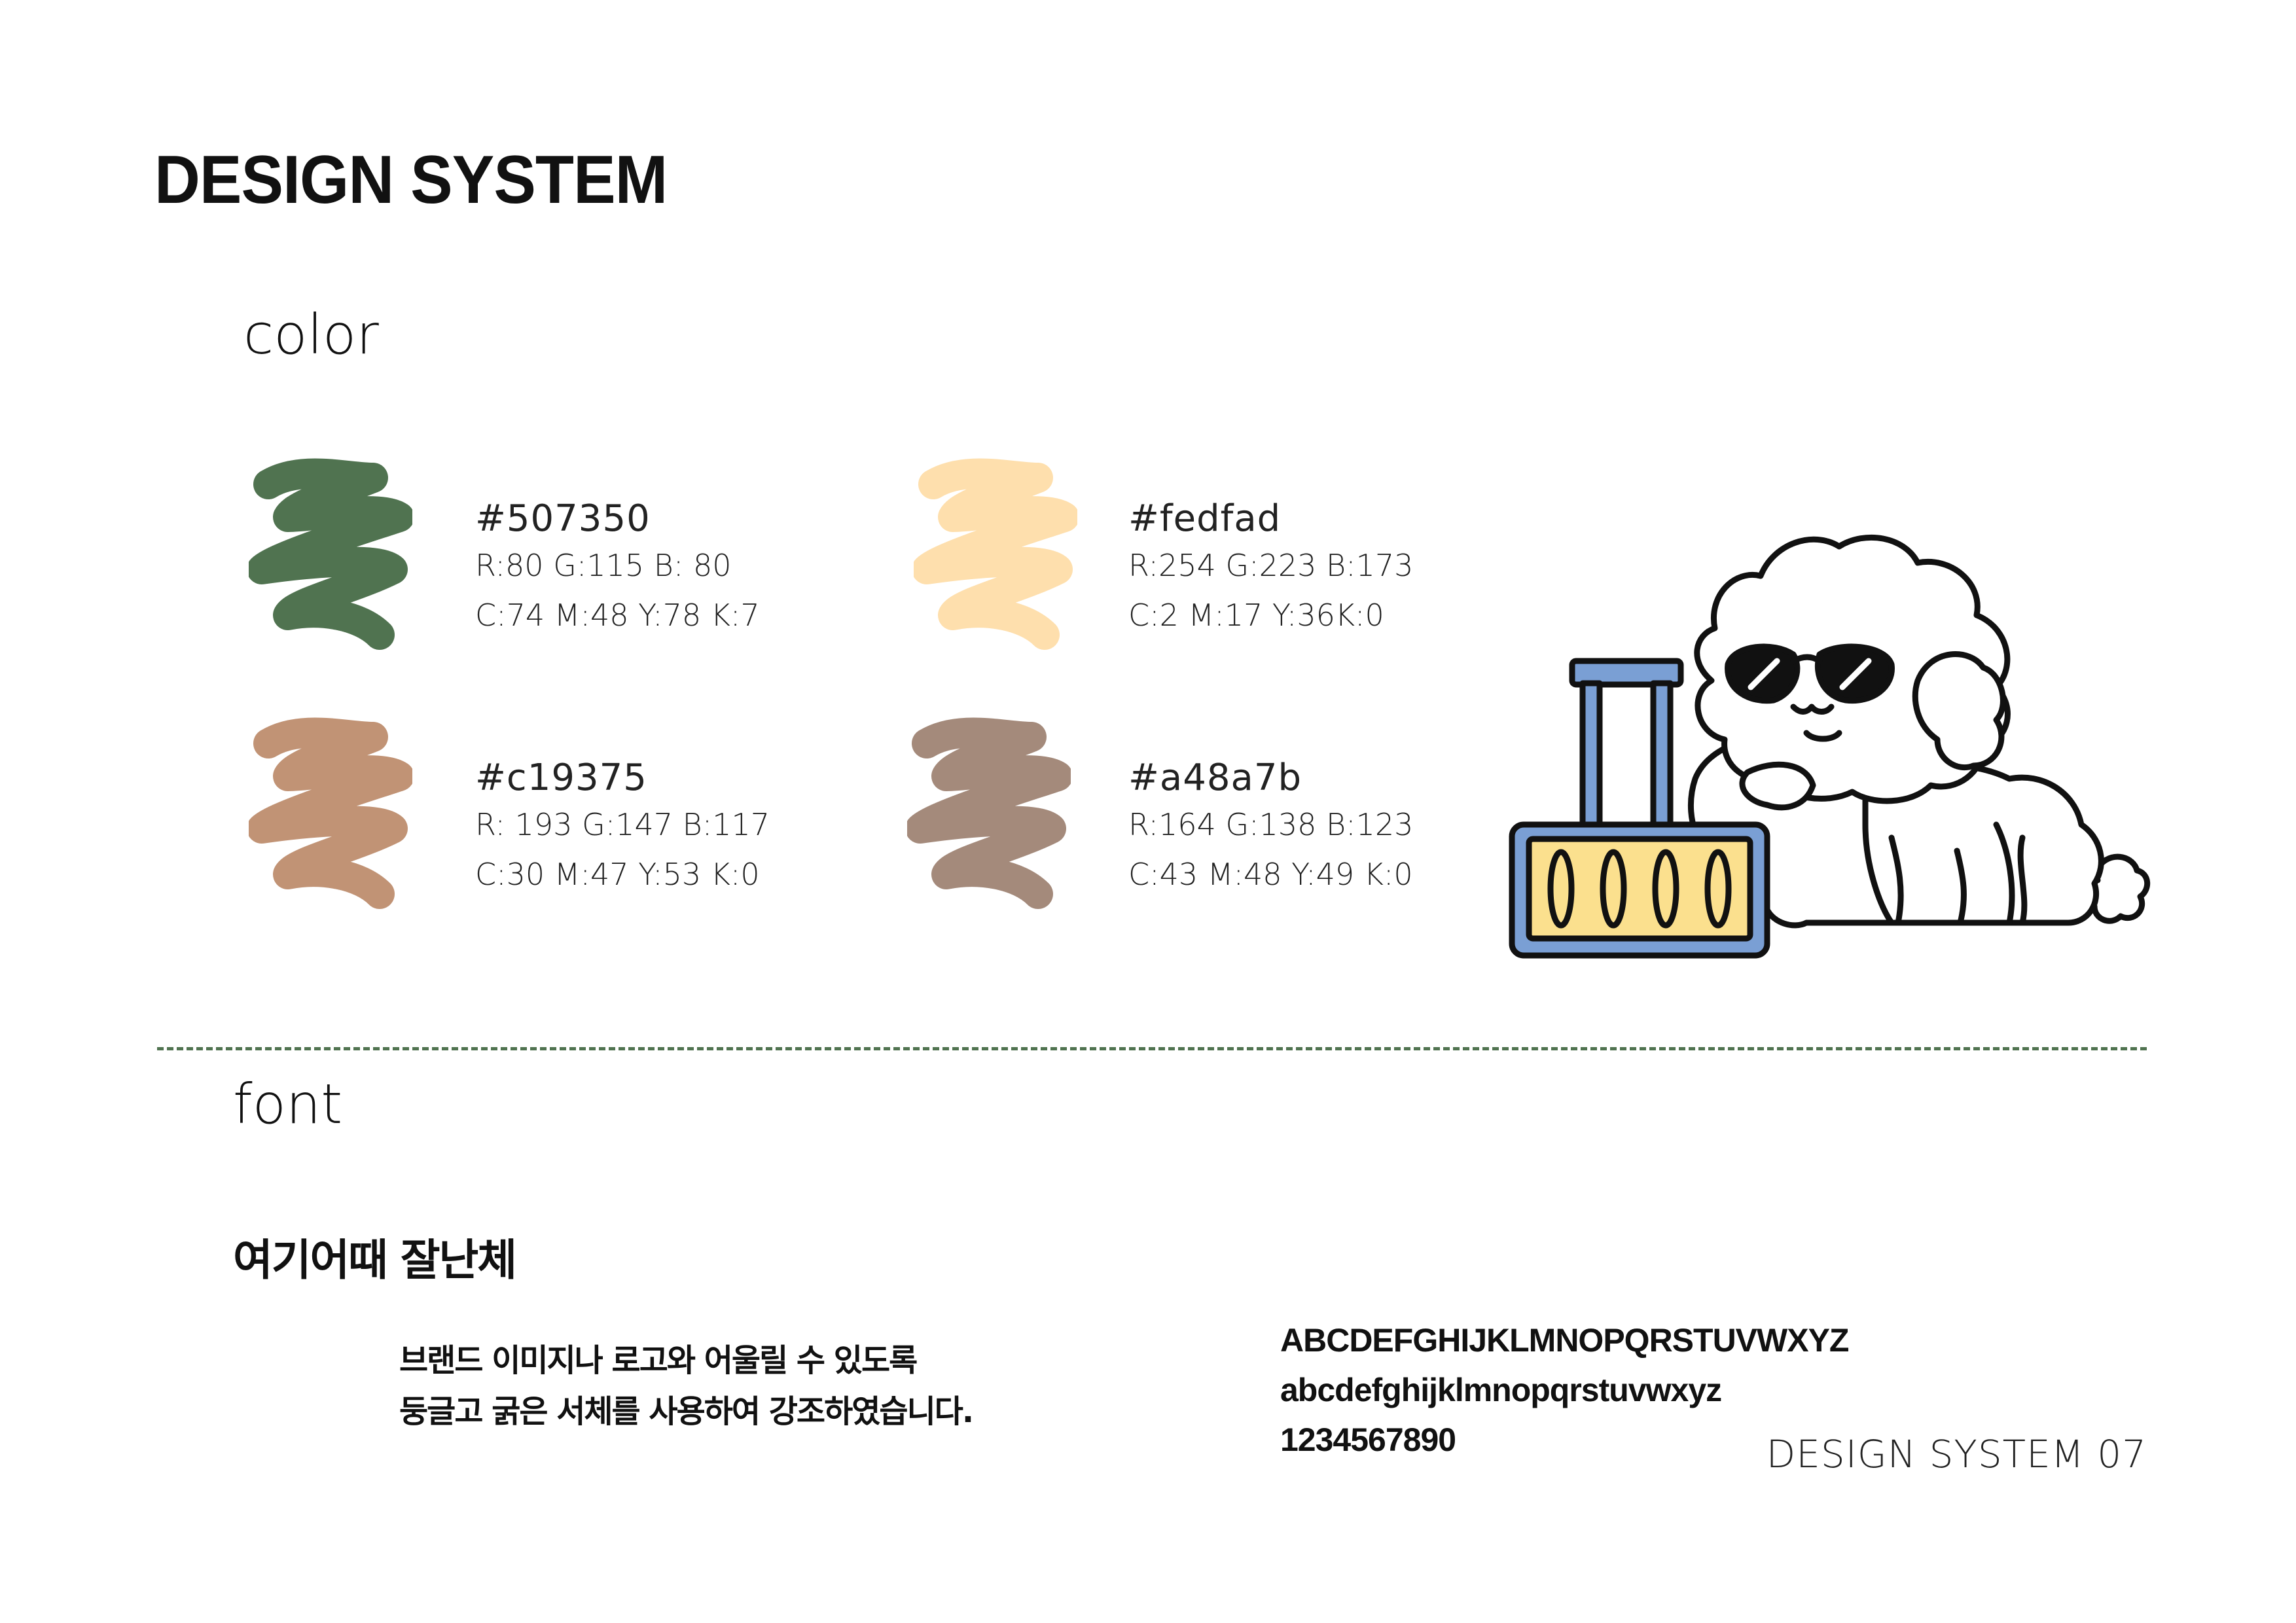 Image resolution: width=2296 pixels, height=1623 pixels. I want to click on color-section-label: color, so click(311, 334).